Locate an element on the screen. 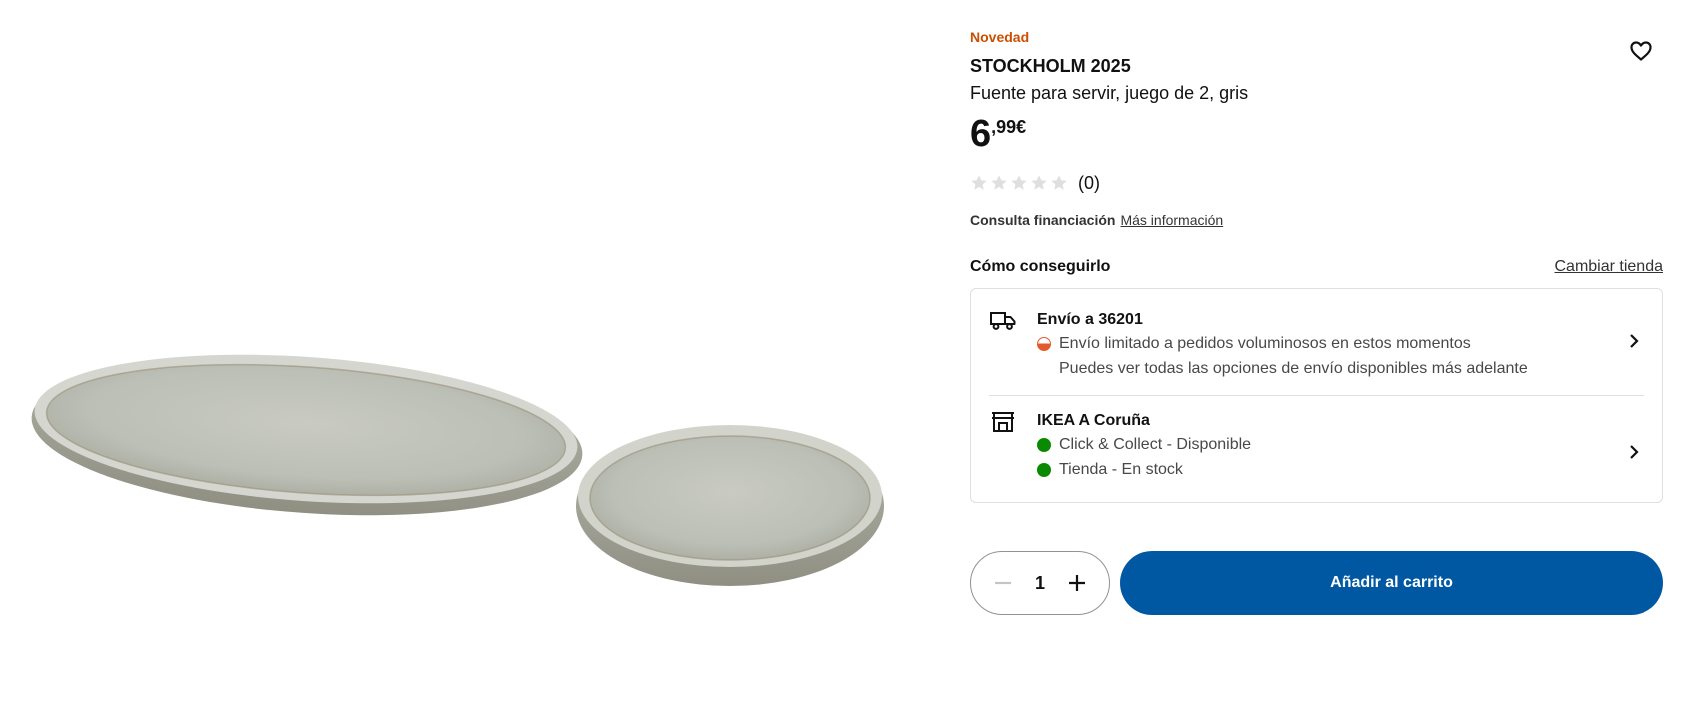  available-status-icon is located at coordinates (1044, 444).